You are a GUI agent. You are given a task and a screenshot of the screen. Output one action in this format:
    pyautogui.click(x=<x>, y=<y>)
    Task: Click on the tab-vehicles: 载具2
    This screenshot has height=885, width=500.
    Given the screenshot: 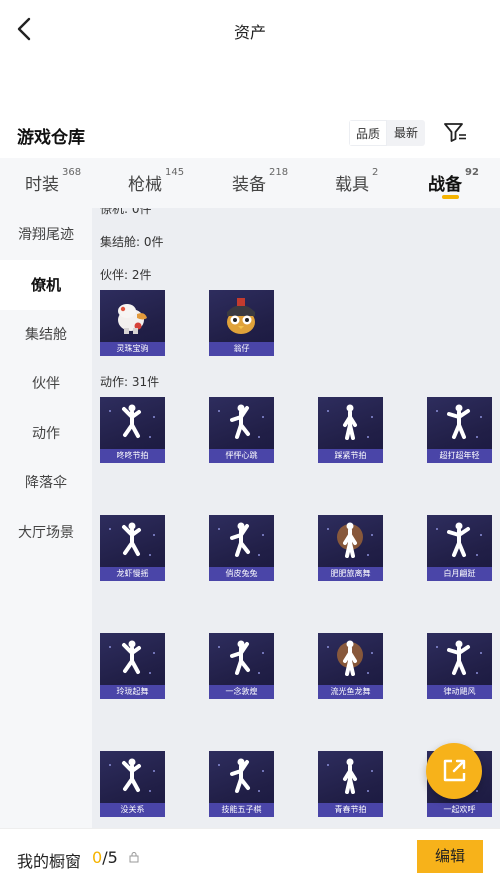 What is the action you would take?
    pyautogui.click(x=357, y=181)
    